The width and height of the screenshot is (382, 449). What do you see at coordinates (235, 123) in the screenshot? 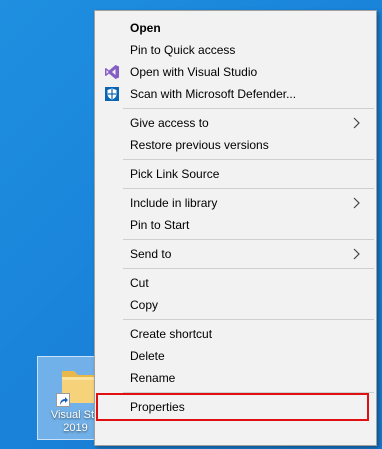
I see `menu-item-give-access: Give access to` at bounding box center [235, 123].